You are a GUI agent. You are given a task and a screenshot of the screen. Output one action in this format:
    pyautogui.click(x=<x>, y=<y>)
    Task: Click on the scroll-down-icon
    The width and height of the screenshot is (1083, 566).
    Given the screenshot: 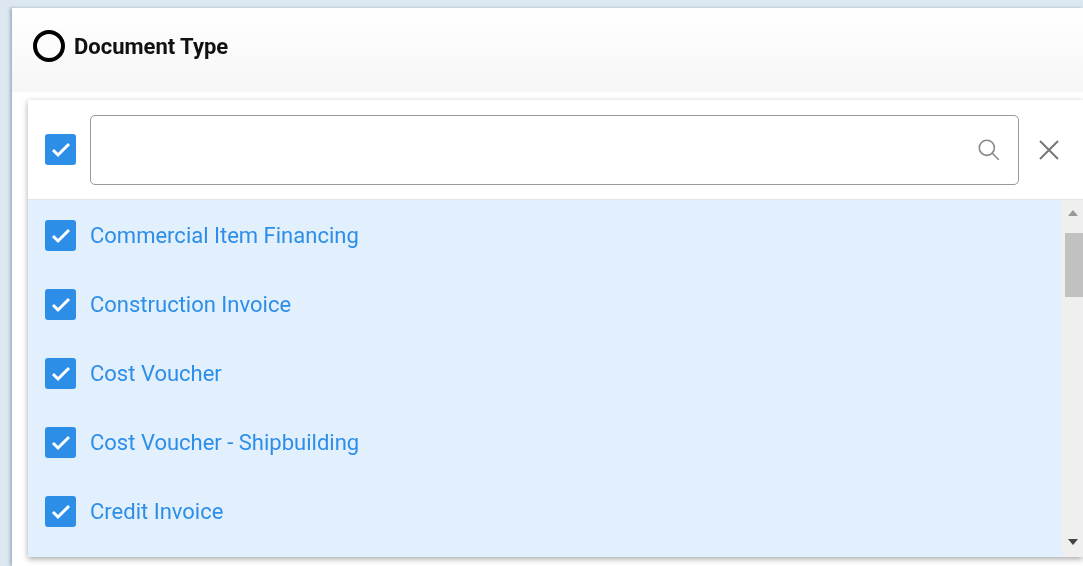 What is the action you would take?
    pyautogui.click(x=1072, y=542)
    